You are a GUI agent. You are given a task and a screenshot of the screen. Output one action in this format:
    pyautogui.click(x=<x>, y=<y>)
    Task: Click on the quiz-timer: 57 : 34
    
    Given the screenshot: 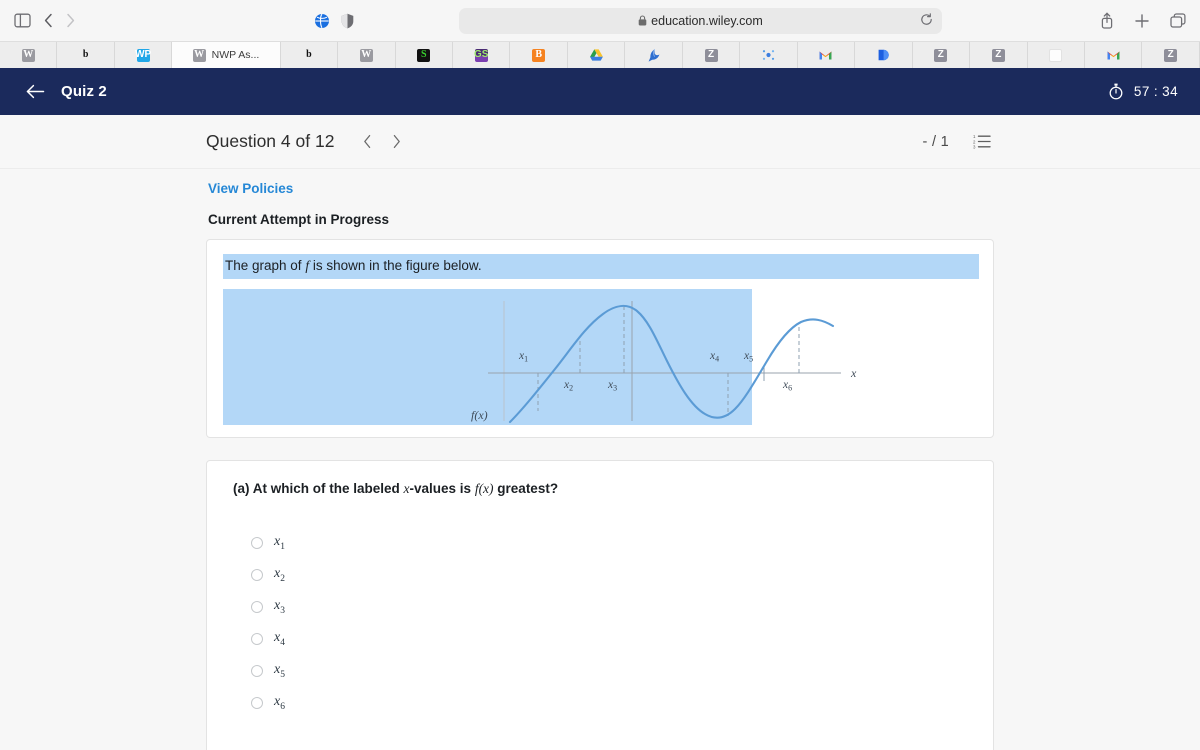 What is the action you would take?
    pyautogui.click(x=1155, y=91)
    